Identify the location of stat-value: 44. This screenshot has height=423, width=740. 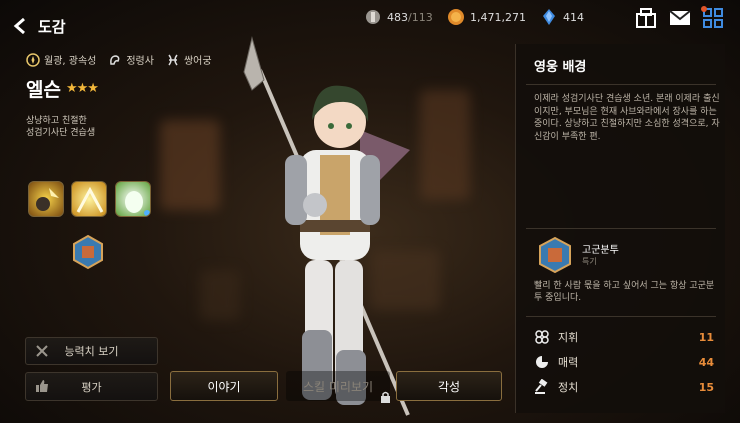
(706, 362).